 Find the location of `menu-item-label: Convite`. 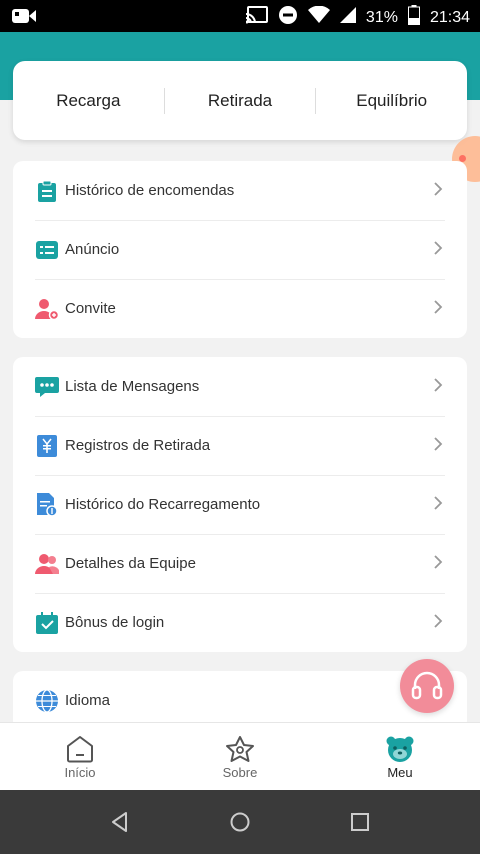

menu-item-label: Convite is located at coordinates (90, 308).